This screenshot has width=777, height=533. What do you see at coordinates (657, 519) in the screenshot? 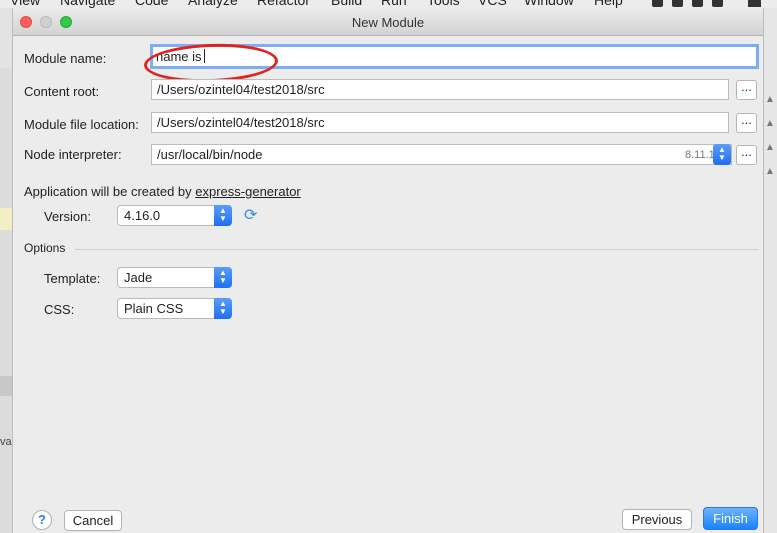
I see `previous-button: Previous` at bounding box center [657, 519].